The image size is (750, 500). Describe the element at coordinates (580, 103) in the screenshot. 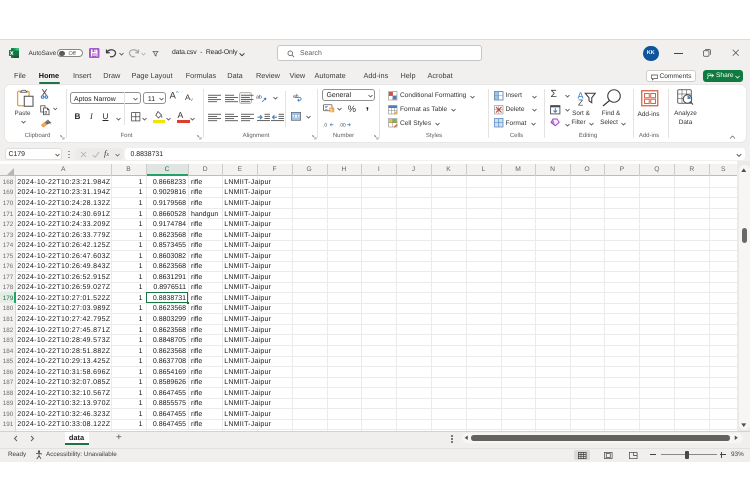

I see `svg-text: Z` at that location.